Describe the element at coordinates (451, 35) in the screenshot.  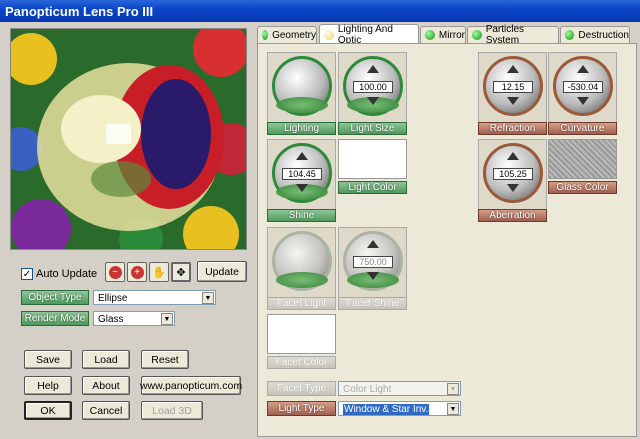
I see `tab-label: Mirror` at that location.